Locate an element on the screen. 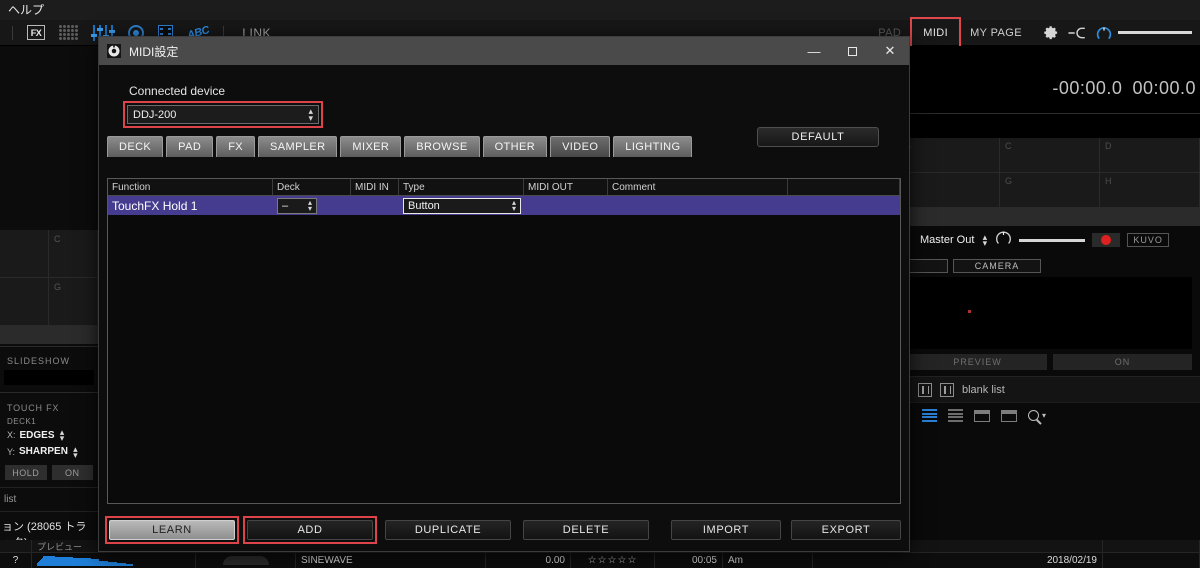 The image size is (1200, 568). camera-on-button: ON is located at coordinates (1122, 362).